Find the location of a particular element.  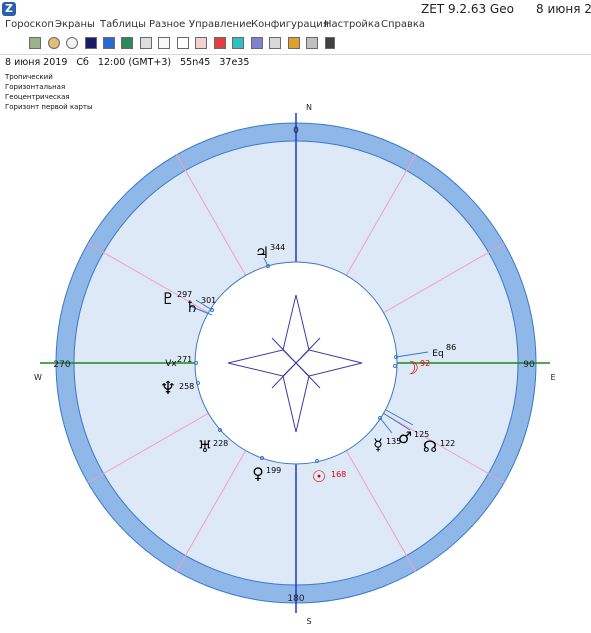

direction-south: S is located at coordinates (308, 621).